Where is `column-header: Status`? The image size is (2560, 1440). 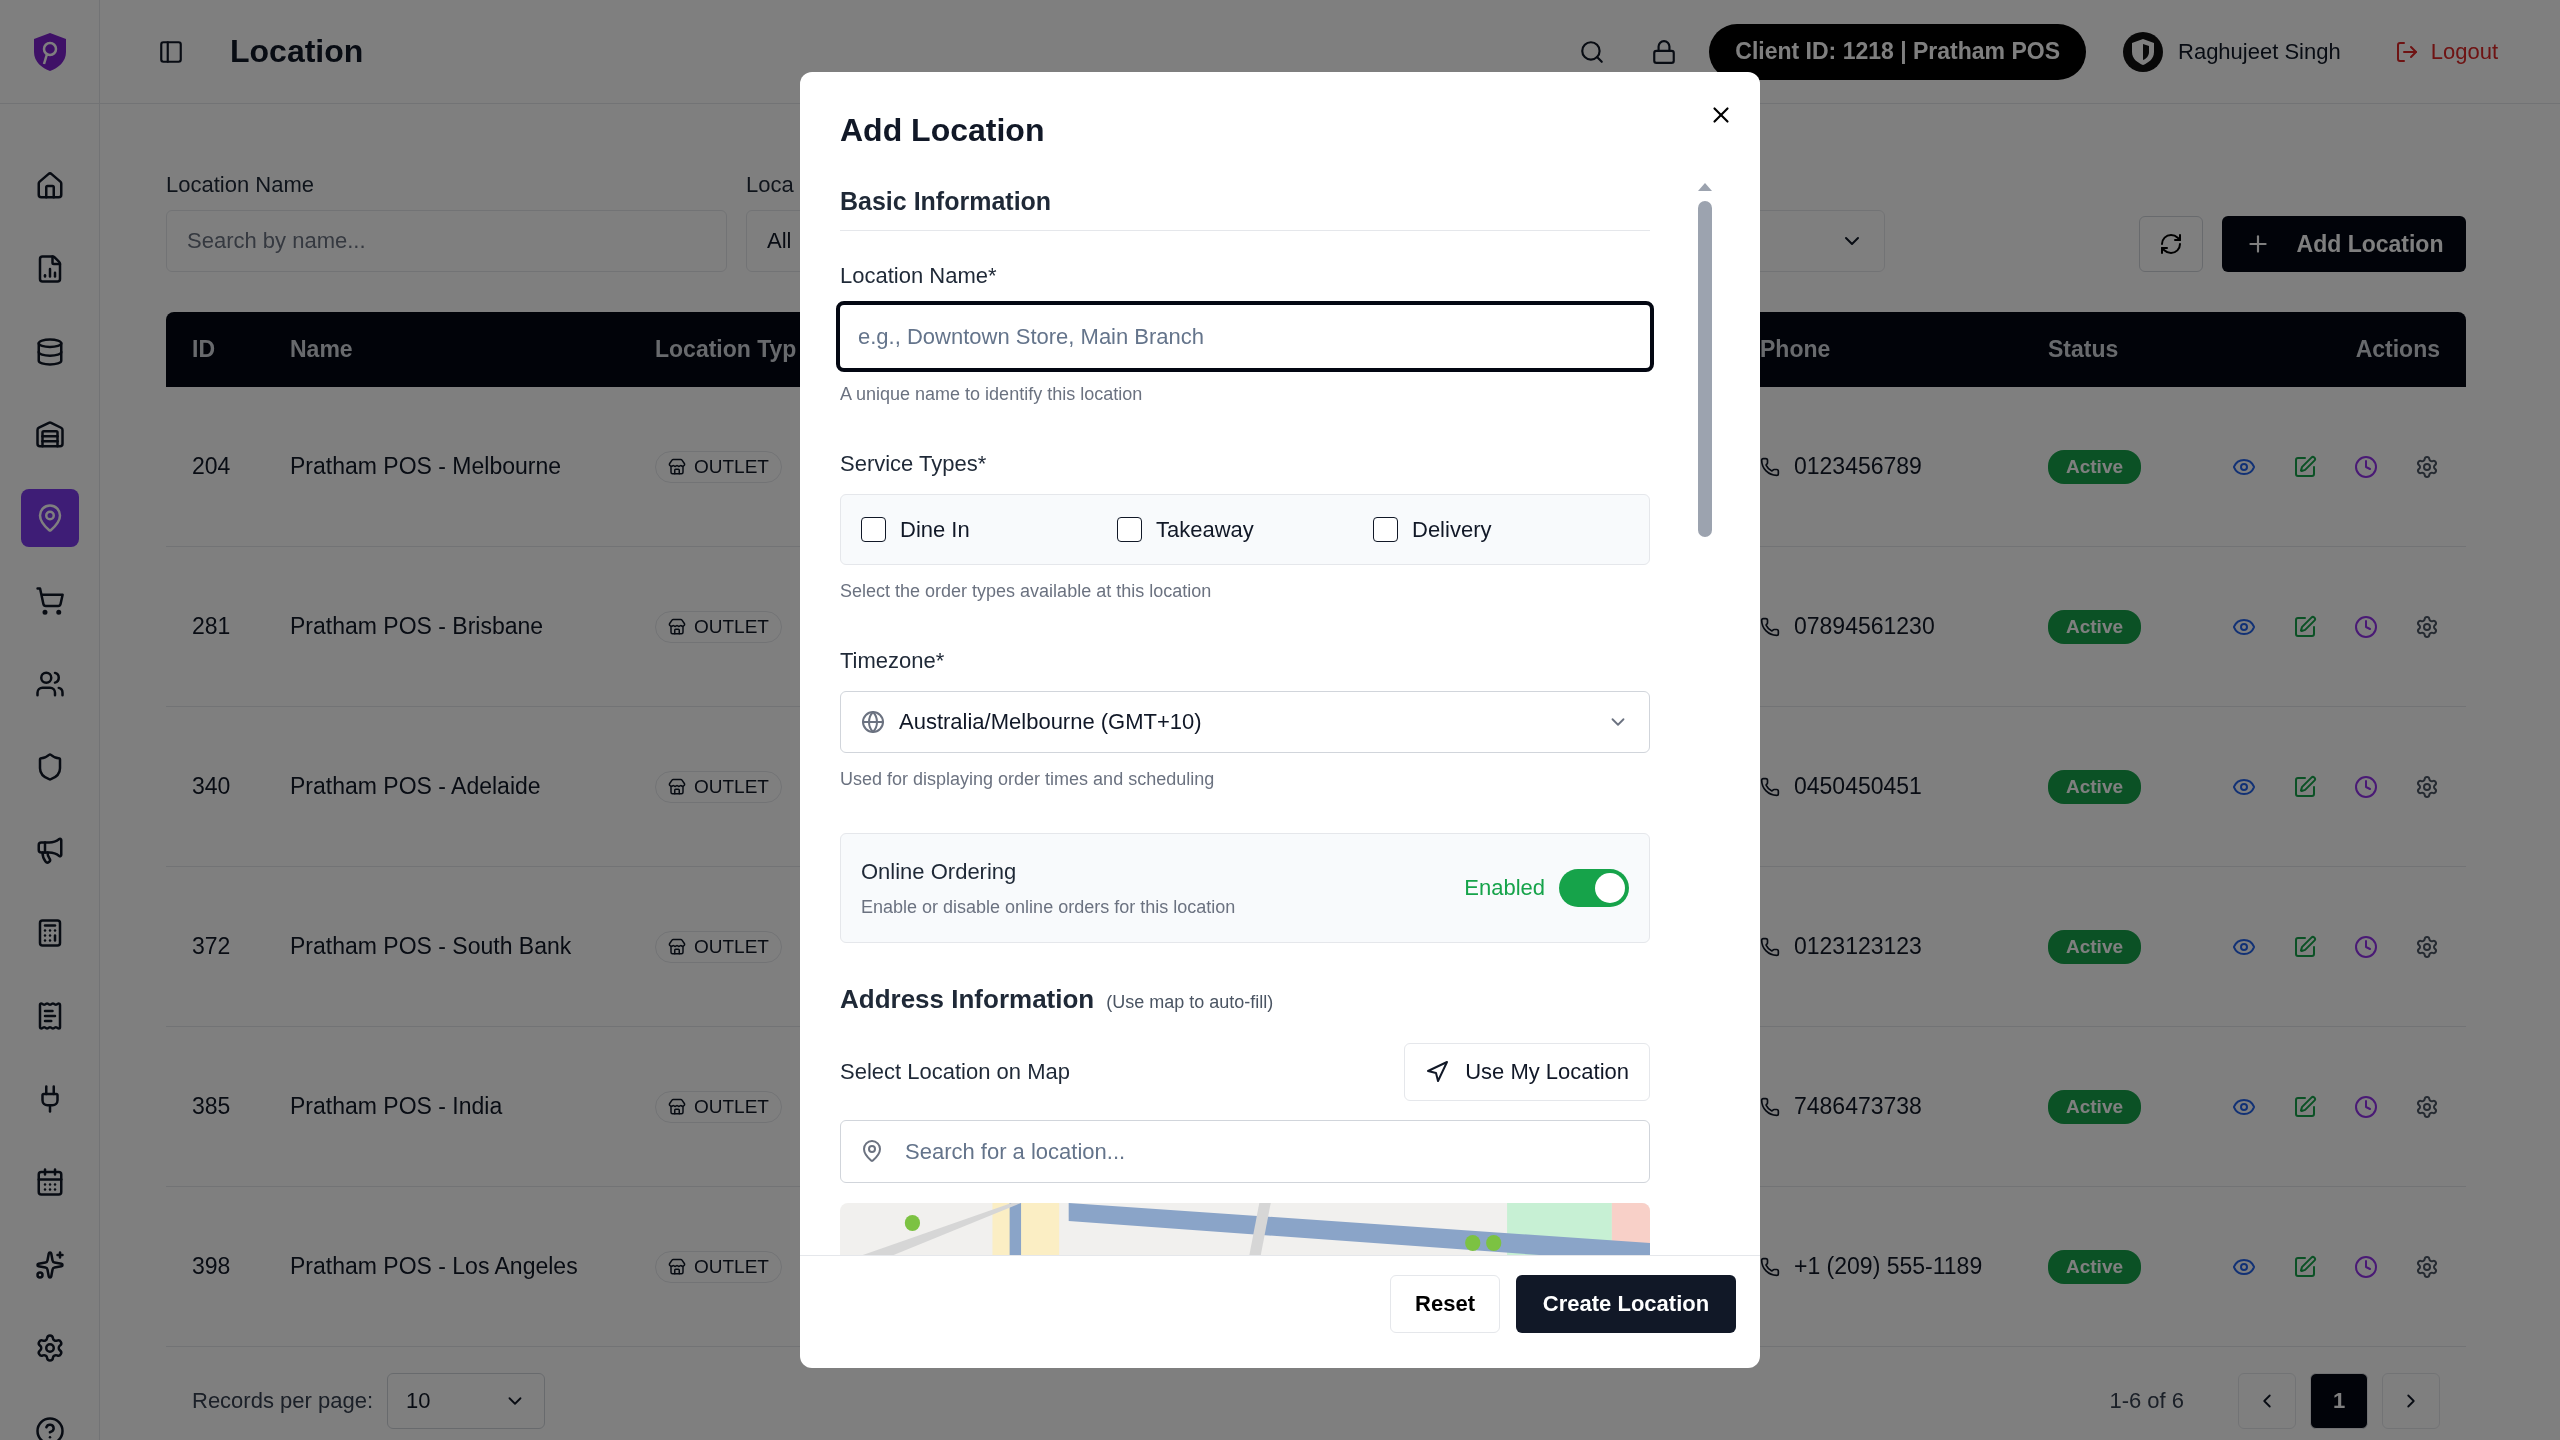 column-header: Status is located at coordinates (2084, 349).